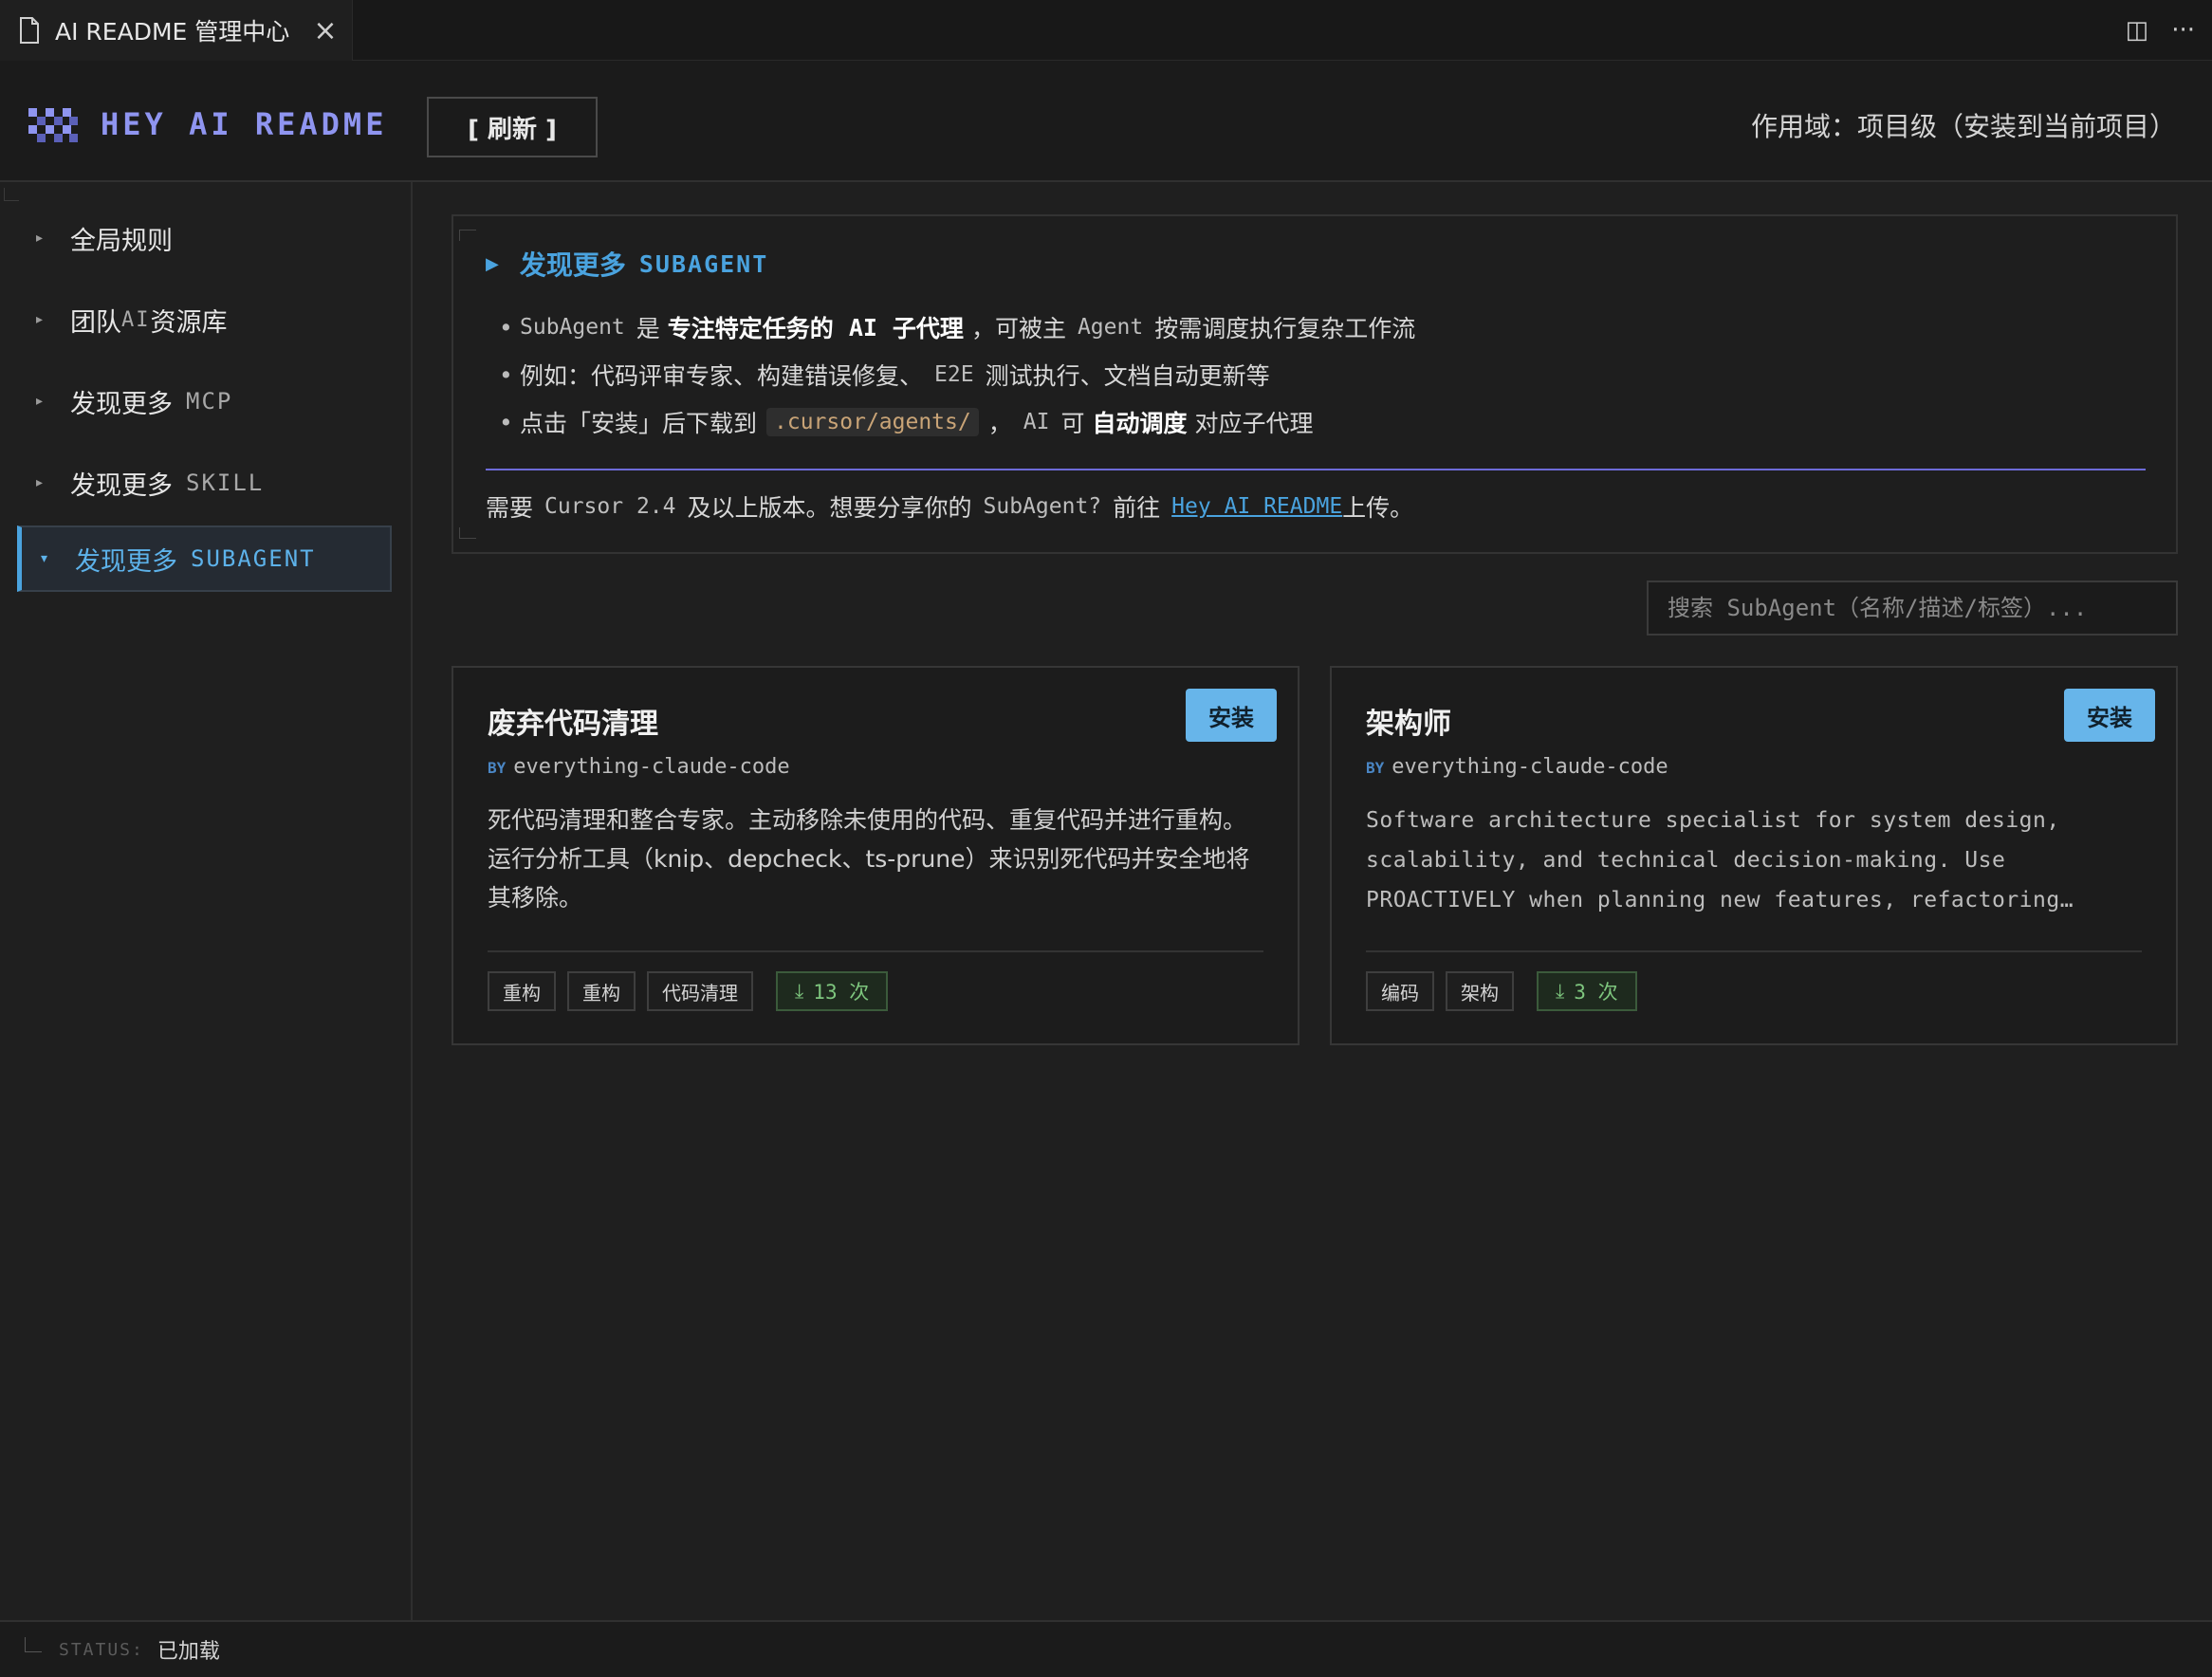 This screenshot has height=1677, width=2212. Describe the element at coordinates (1408, 724) in the screenshot. I see `card-title: 架构师` at that location.